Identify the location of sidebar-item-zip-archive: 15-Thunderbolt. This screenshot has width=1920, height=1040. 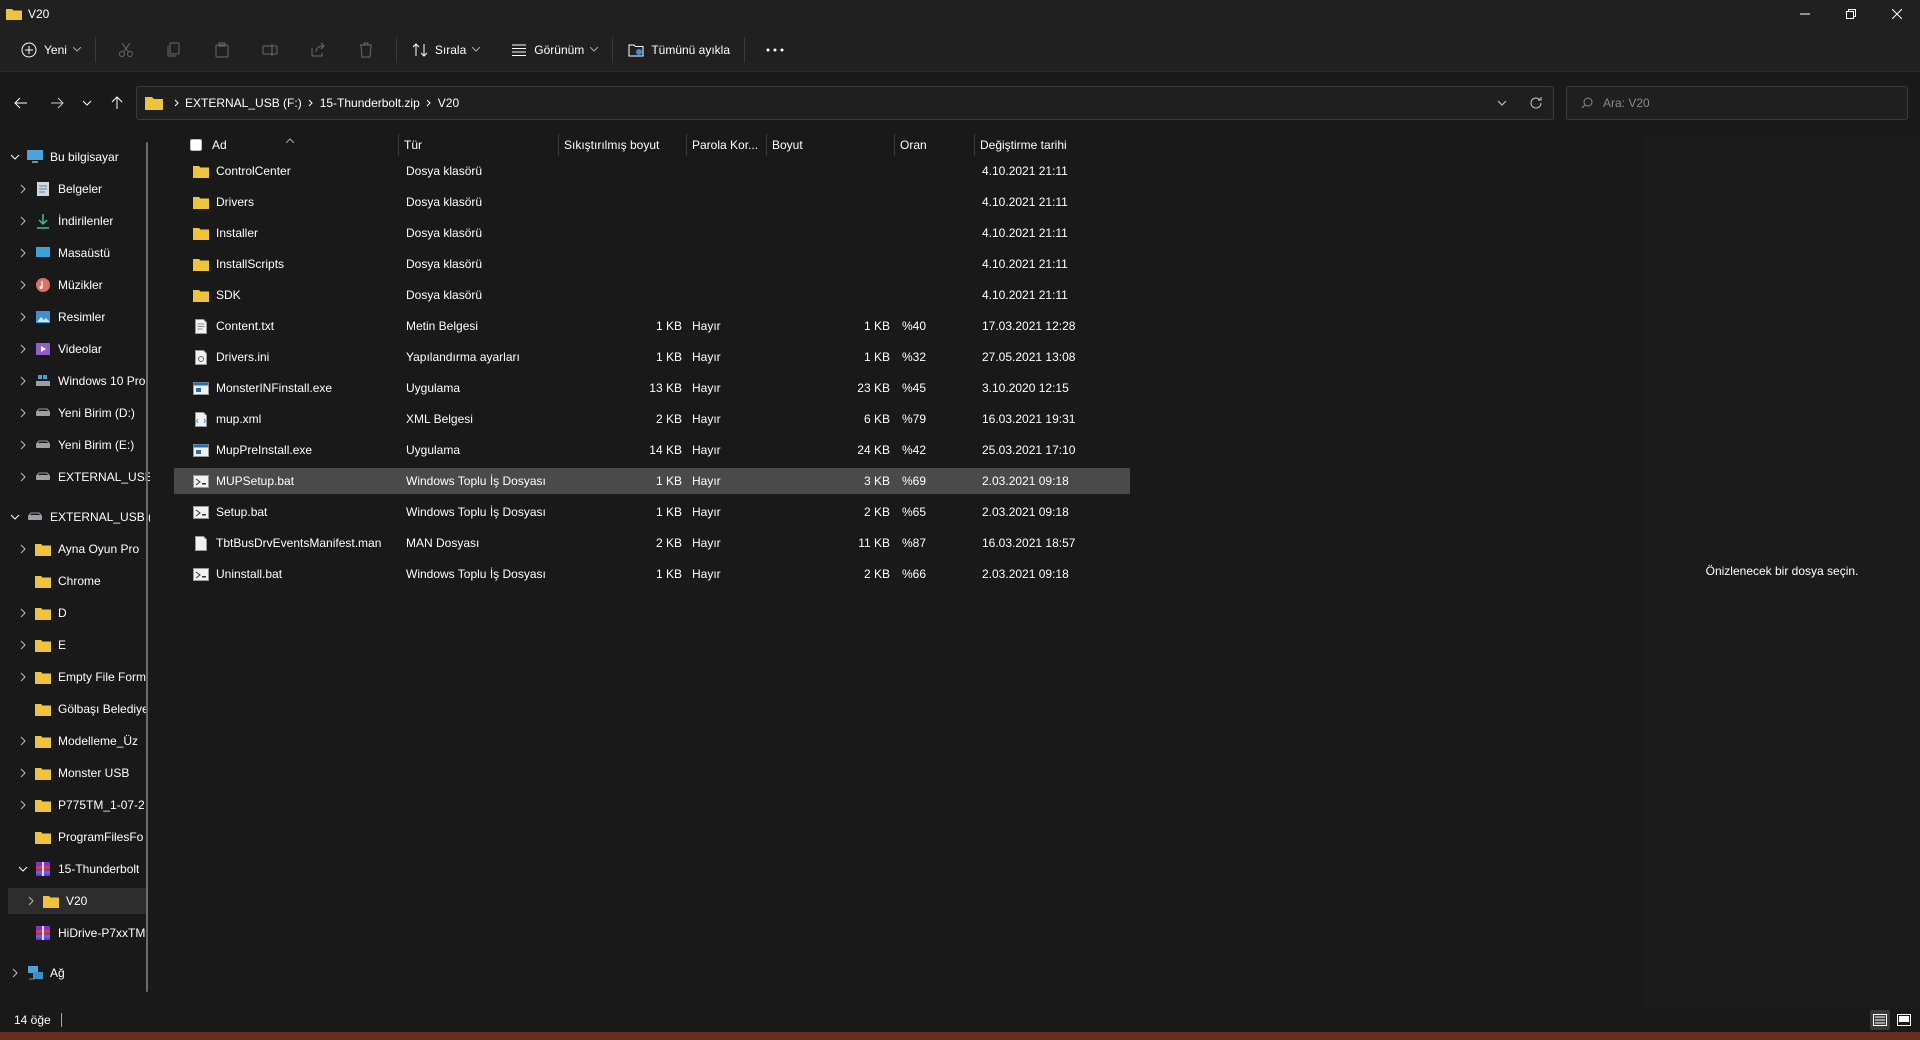
(75, 869).